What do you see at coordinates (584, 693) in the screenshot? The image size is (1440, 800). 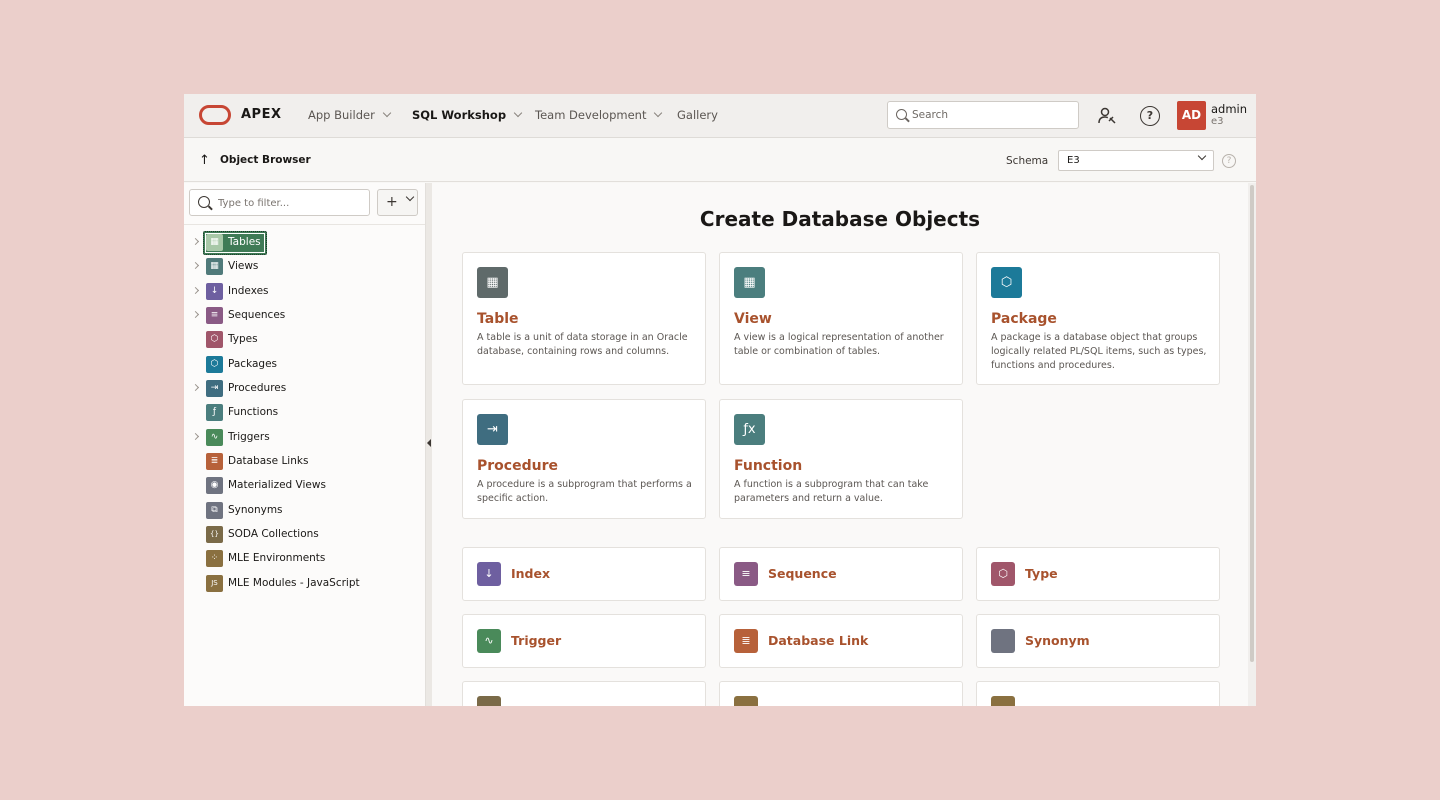 I see `card-soda-collection` at bounding box center [584, 693].